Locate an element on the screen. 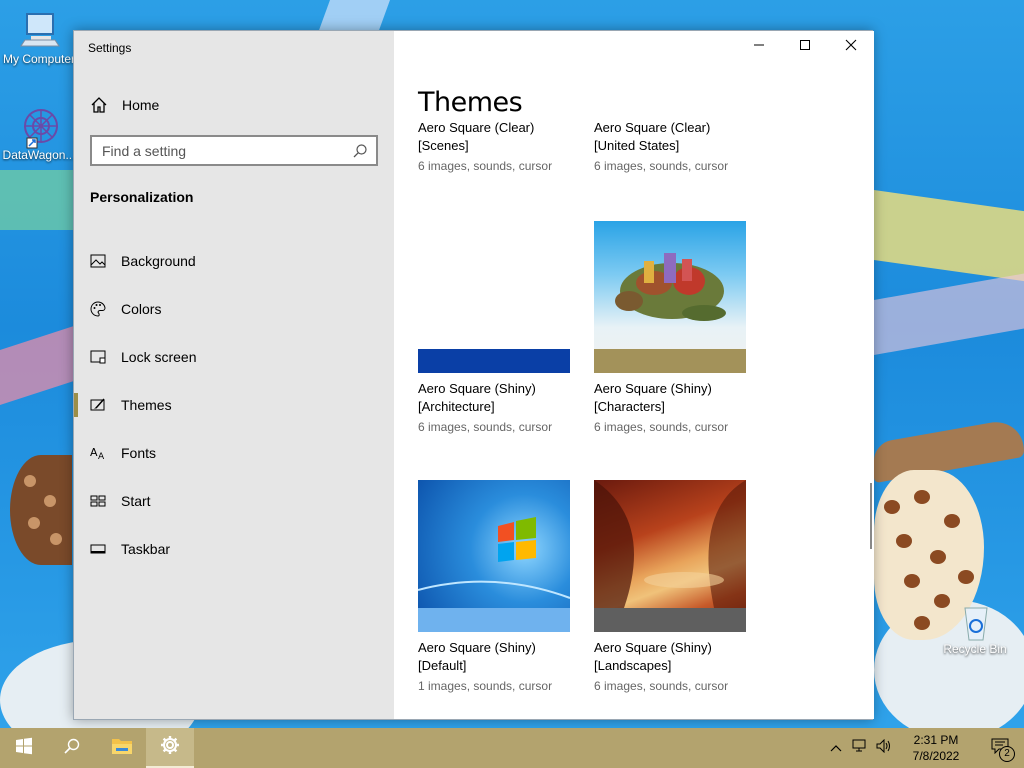 The height and width of the screenshot is (768, 1024). sidebar-item-label: Background is located at coordinates (158, 261).